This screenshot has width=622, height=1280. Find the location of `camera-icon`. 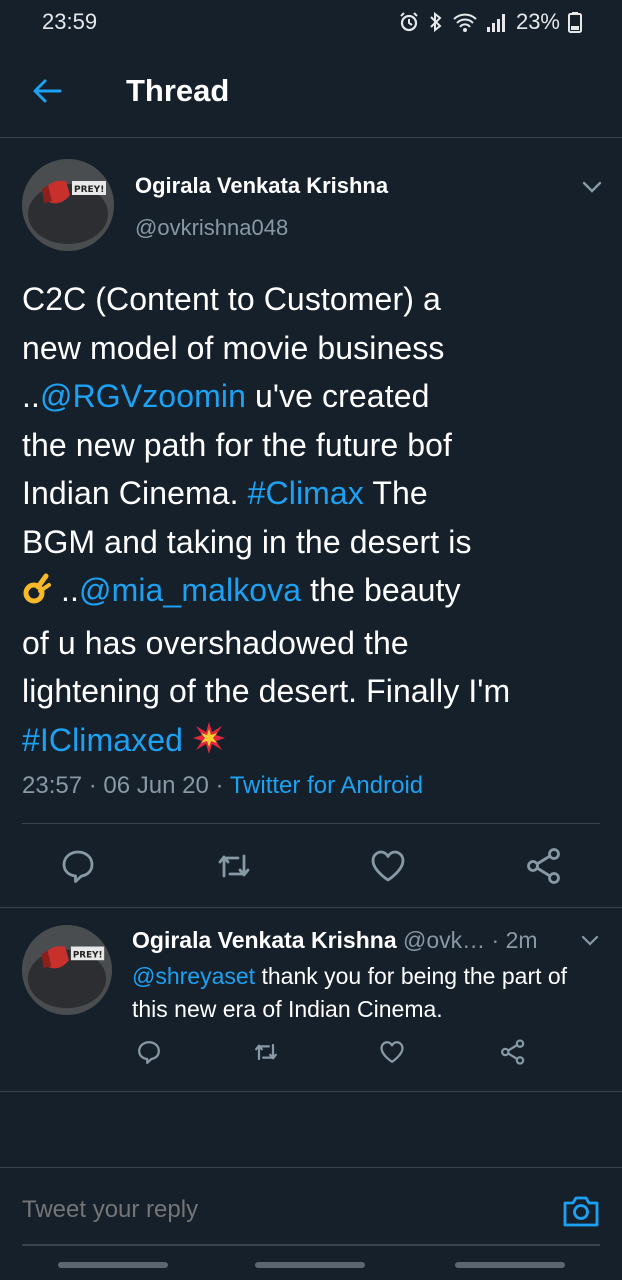

camera-icon is located at coordinates (581, 1211).